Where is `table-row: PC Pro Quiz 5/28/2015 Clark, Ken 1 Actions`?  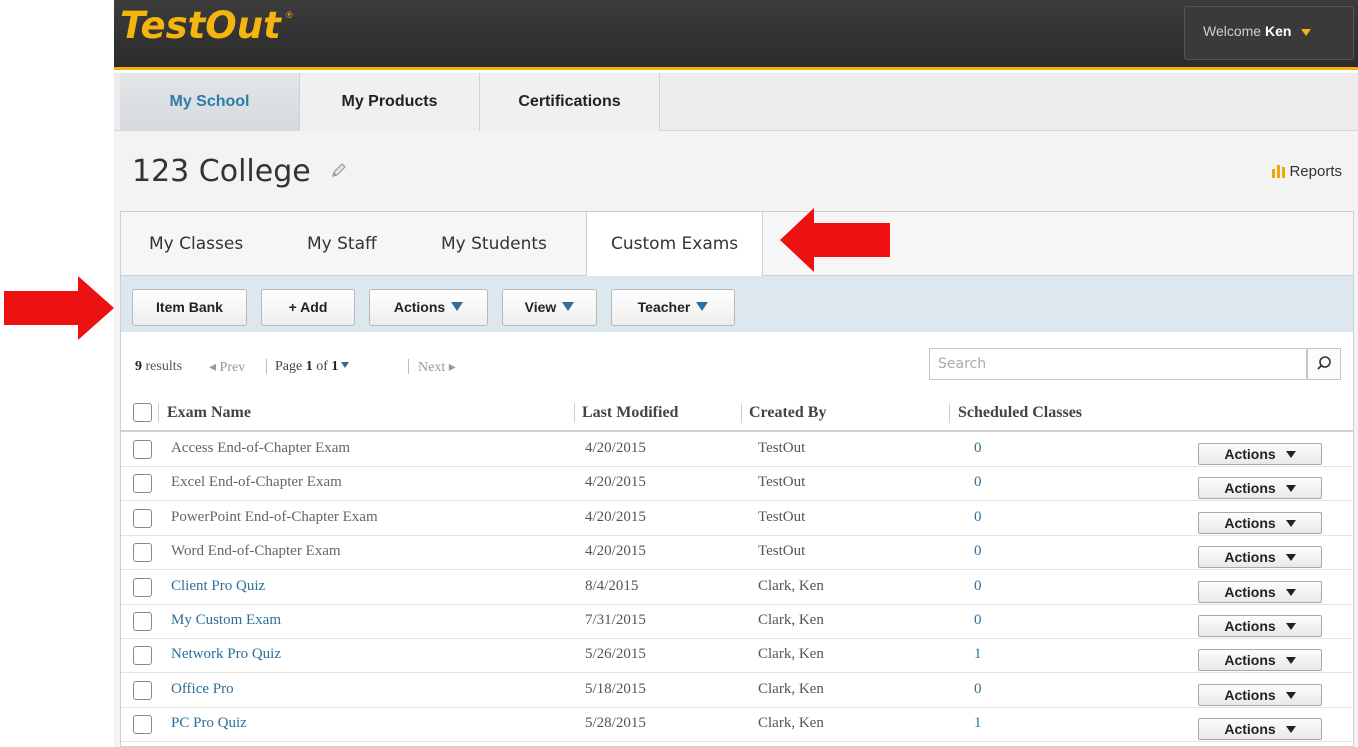 table-row: PC Pro Quiz 5/28/2015 Clark, Ken 1 Actions is located at coordinates (737, 725).